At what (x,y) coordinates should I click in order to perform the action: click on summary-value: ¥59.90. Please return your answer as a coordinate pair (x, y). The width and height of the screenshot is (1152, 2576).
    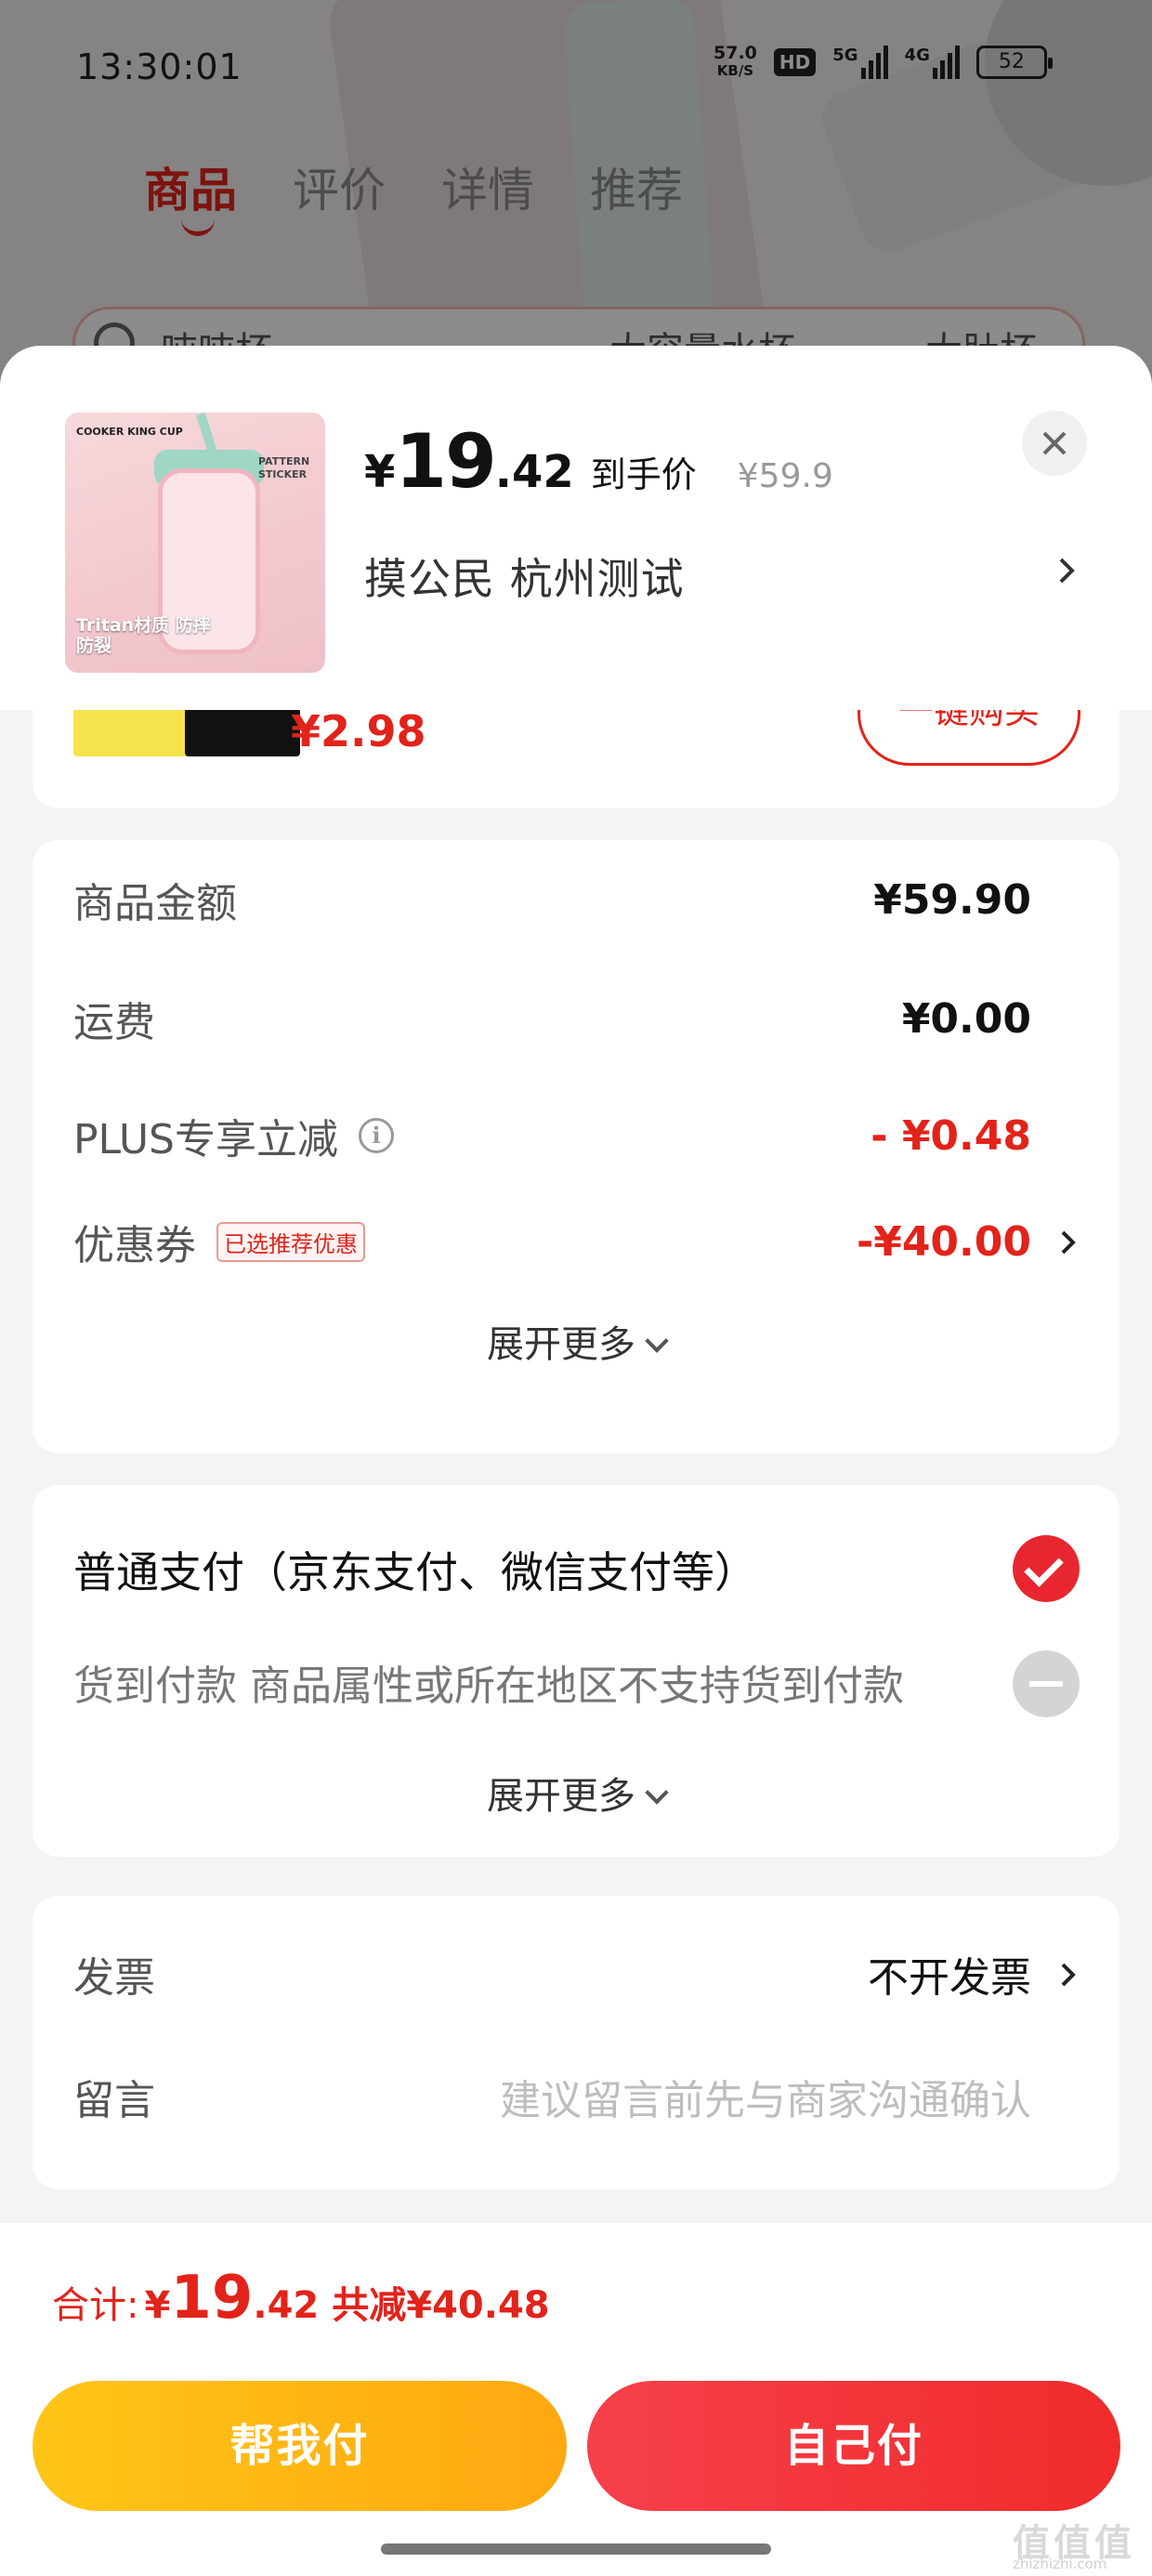
    Looking at the image, I should click on (952, 899).